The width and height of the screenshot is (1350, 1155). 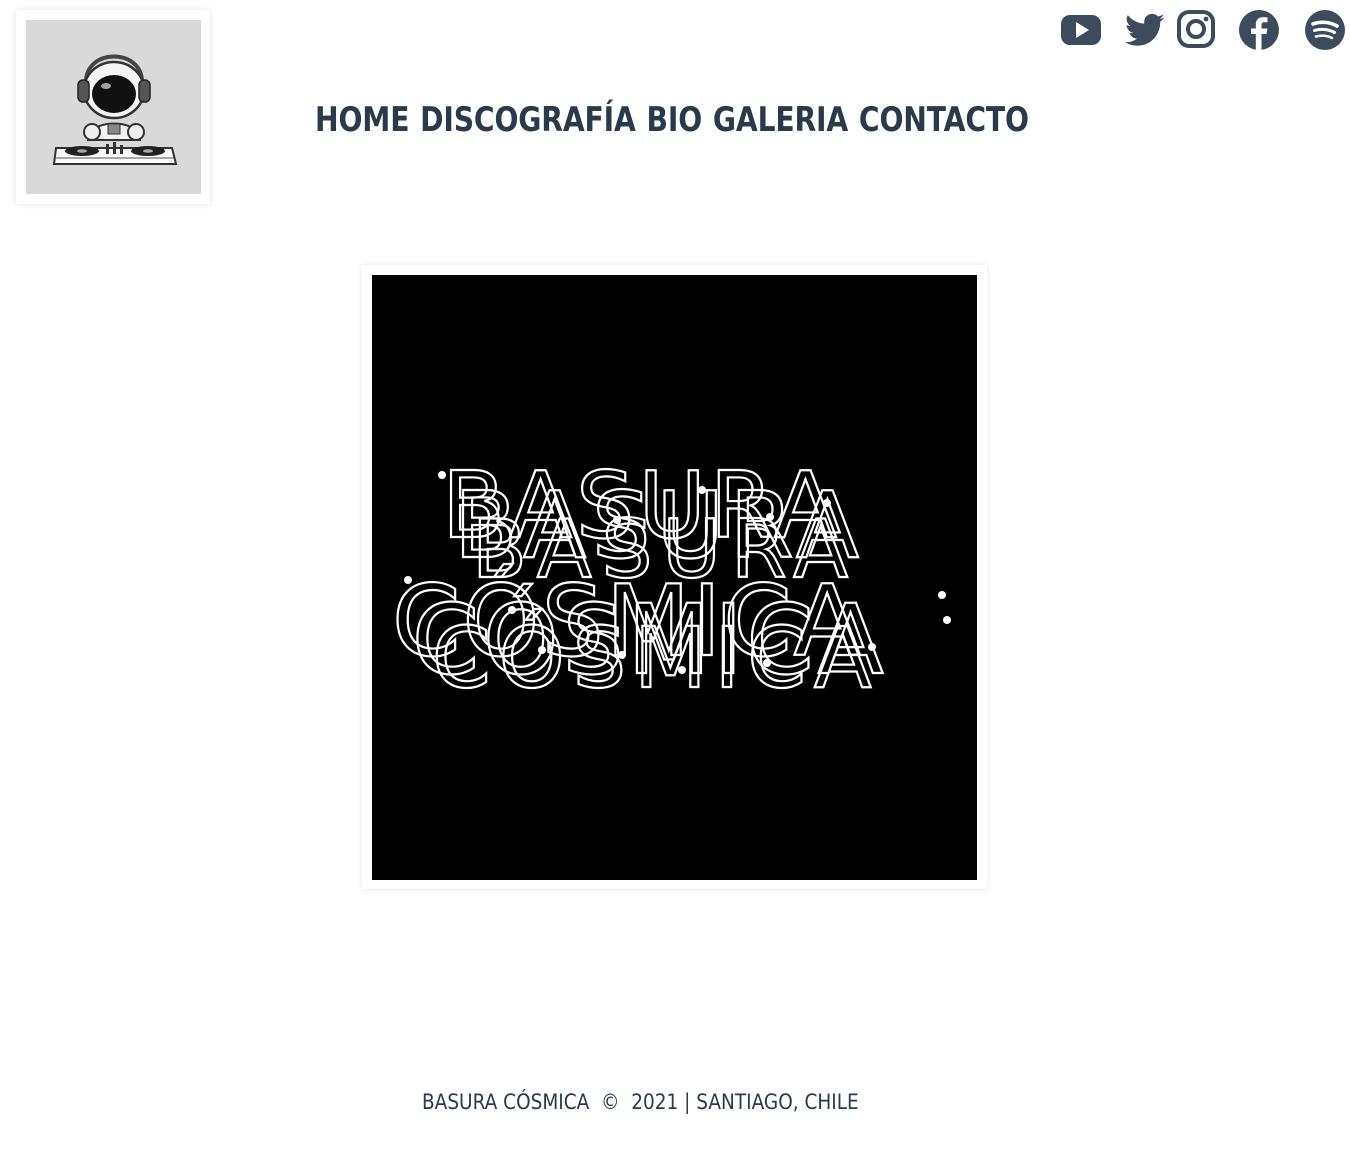 I want to click on spotify-link, so click(x=1325, y=30).